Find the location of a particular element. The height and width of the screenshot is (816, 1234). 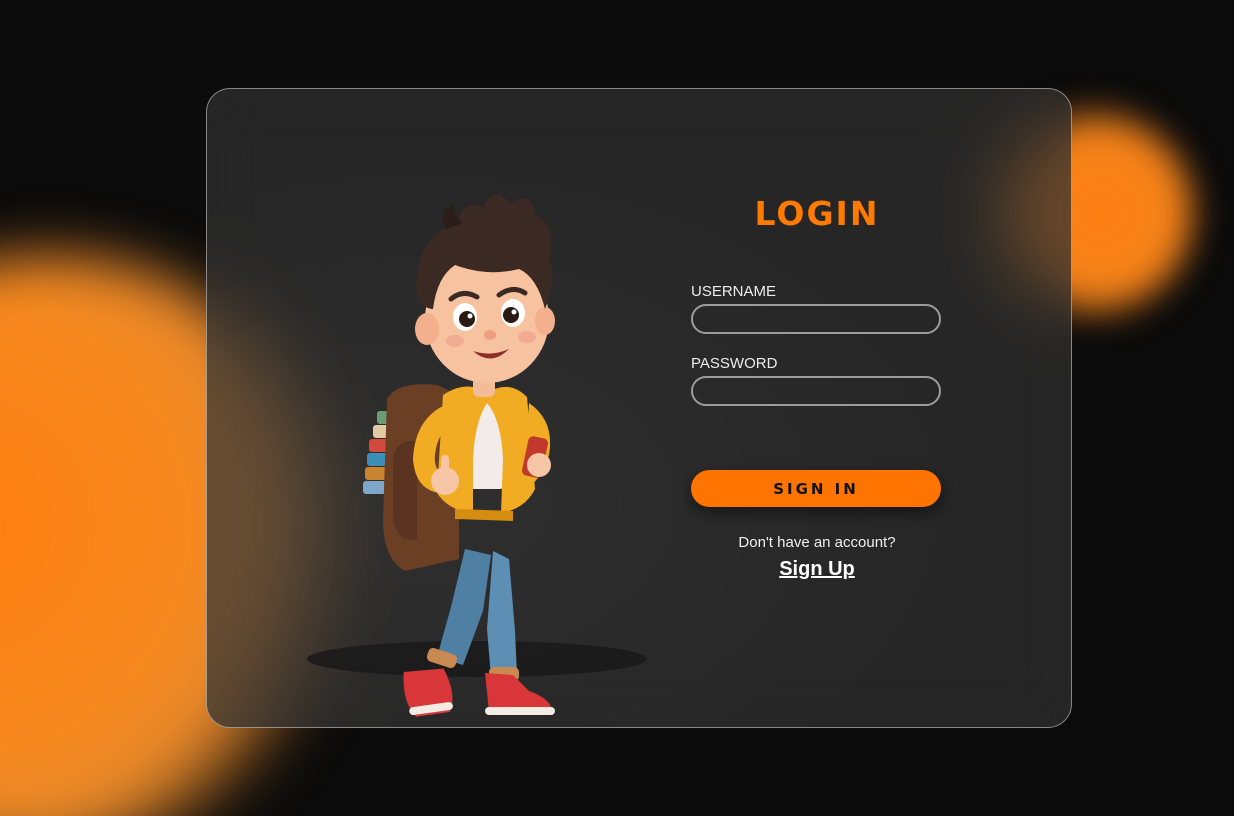

account-prompt: Don't have an account? is located at coordinates (817, 542).